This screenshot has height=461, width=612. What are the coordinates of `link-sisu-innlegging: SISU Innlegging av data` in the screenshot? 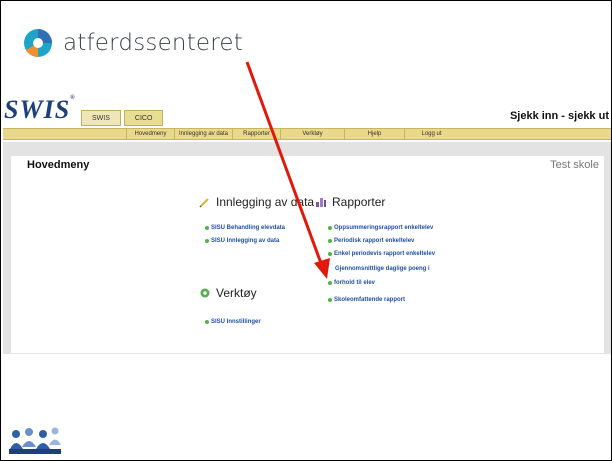 It's located at (242, 241).